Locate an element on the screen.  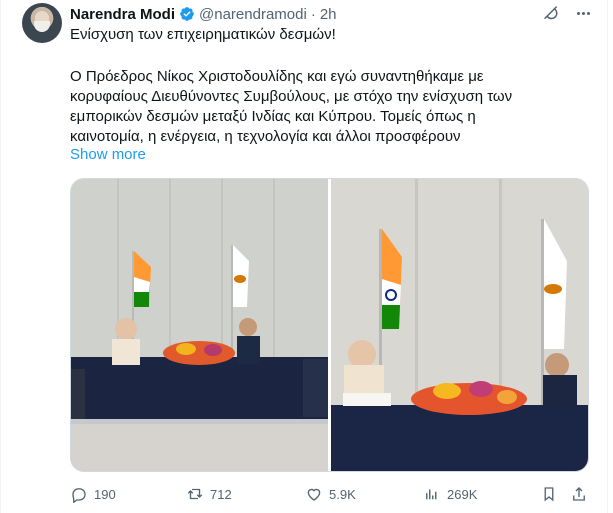
views-icon is located at coordinates (431, 494).